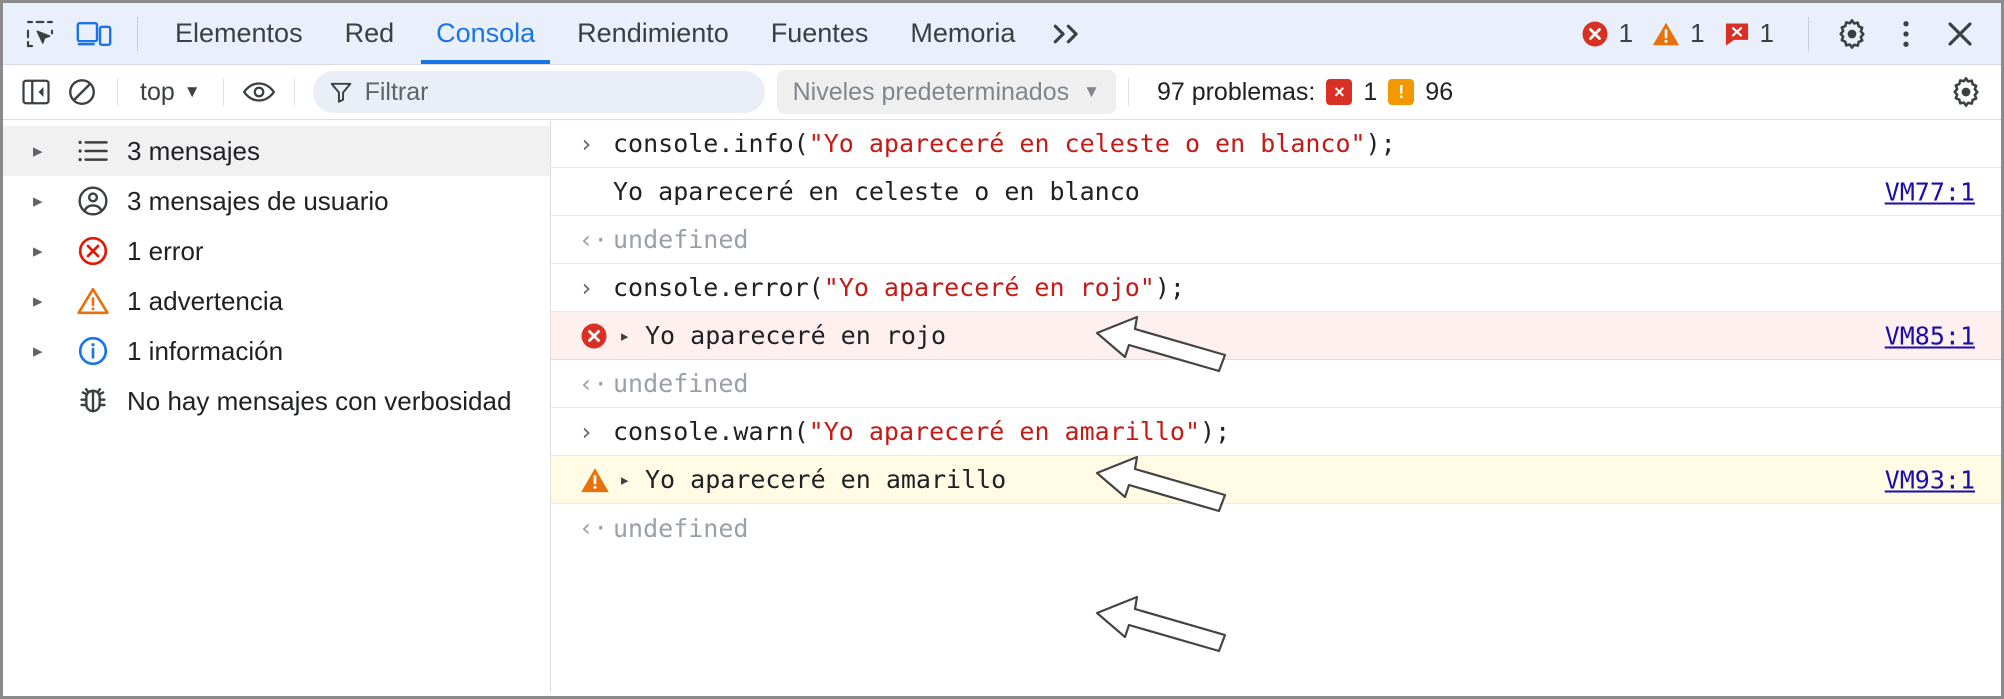 The width and height of the screenshot is (2004, 699). Describe the element at coordinates (718, 287) in the screenshot. I see `code-pre: console.error(` at that location.